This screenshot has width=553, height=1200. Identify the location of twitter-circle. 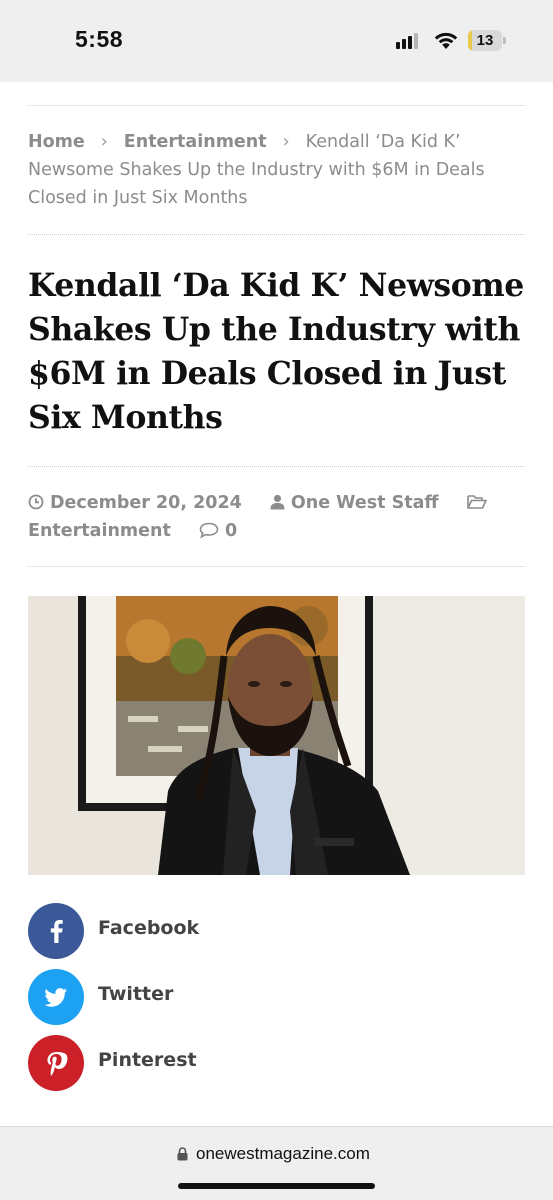
(56, 997).